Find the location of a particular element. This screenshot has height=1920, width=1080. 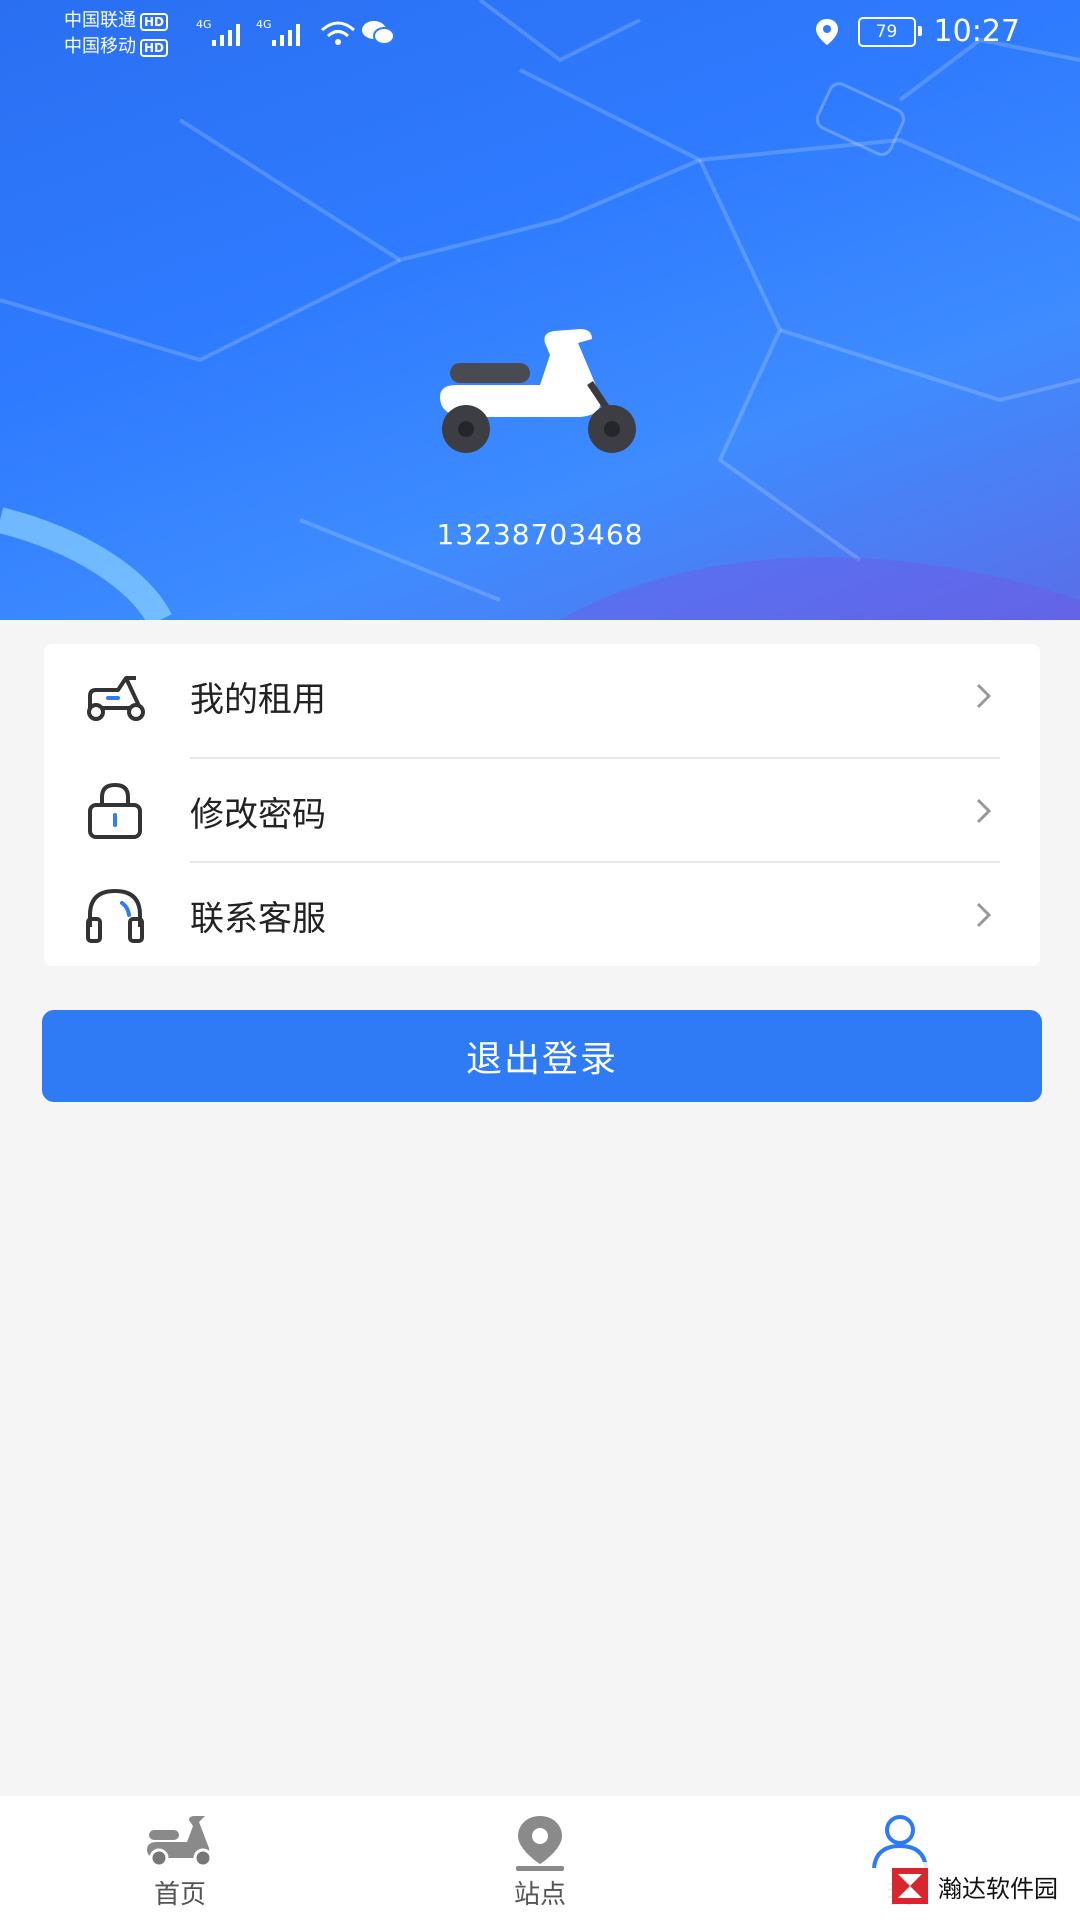

headset-icon is located at coordinates (115, 915).